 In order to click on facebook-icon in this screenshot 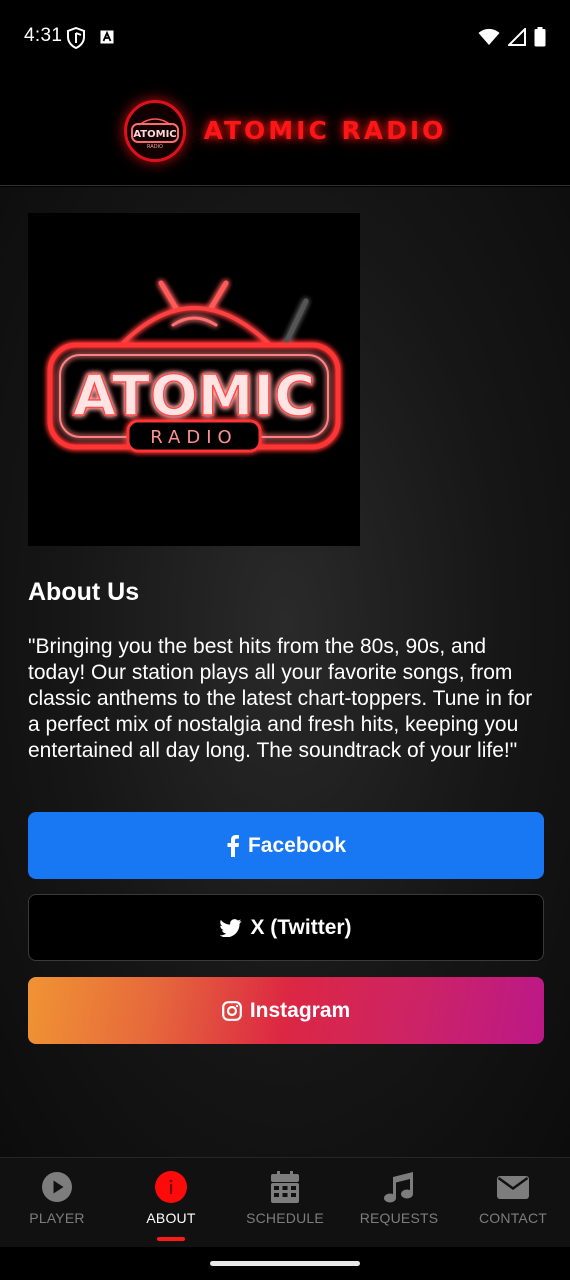, I will do `click(233, 845)`.